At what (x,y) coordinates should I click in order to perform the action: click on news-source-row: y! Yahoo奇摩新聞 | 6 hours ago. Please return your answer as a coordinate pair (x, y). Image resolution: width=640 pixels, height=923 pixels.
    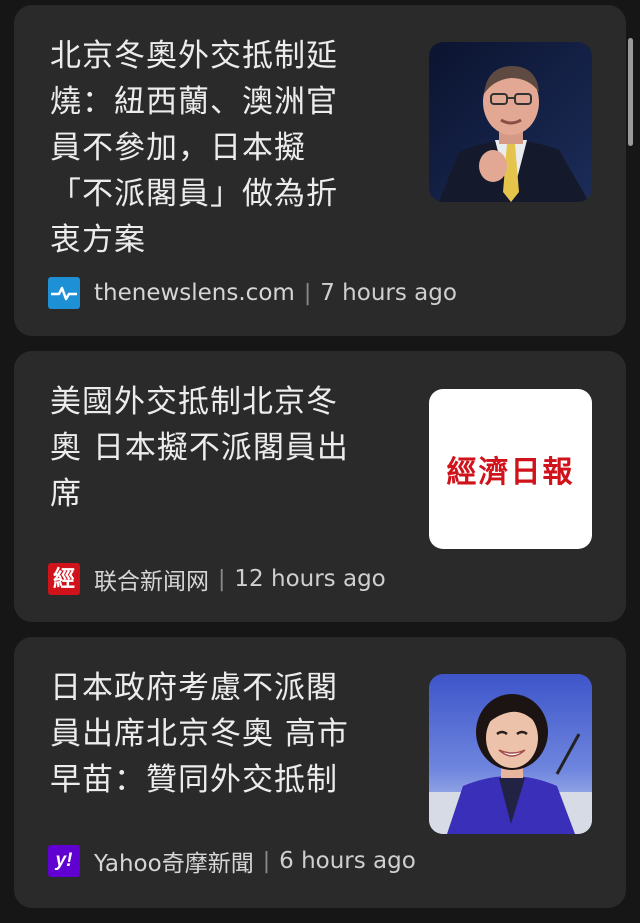
    Looking at the image, I should click on (232, 861).